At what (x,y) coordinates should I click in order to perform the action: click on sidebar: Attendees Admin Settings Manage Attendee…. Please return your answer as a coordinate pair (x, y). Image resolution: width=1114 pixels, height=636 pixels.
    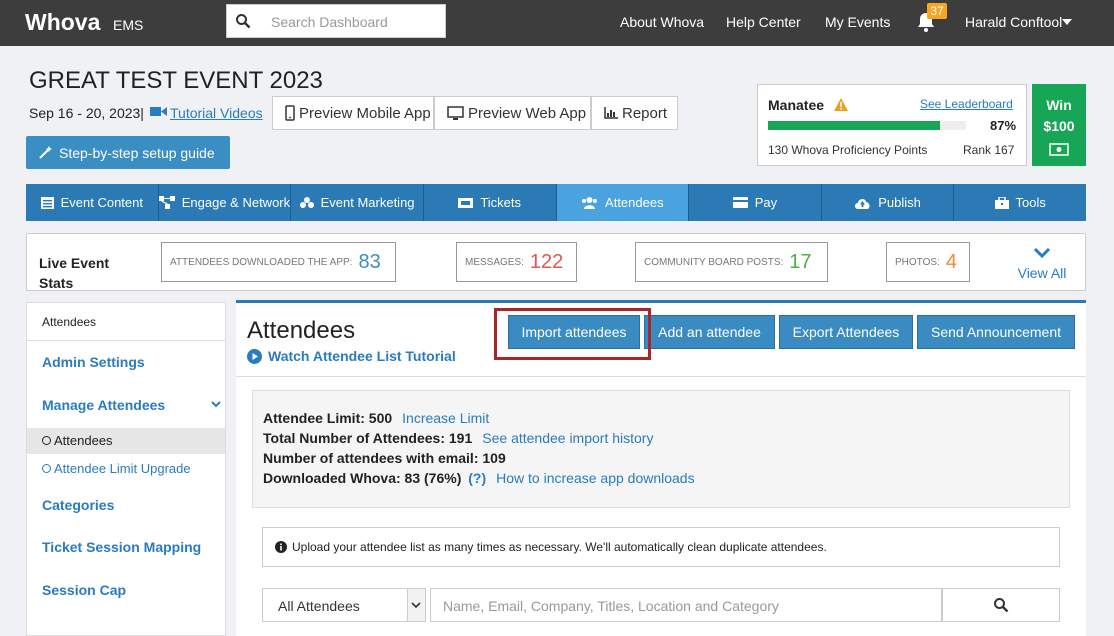
    Looking at the image, I should click on (126, 469).